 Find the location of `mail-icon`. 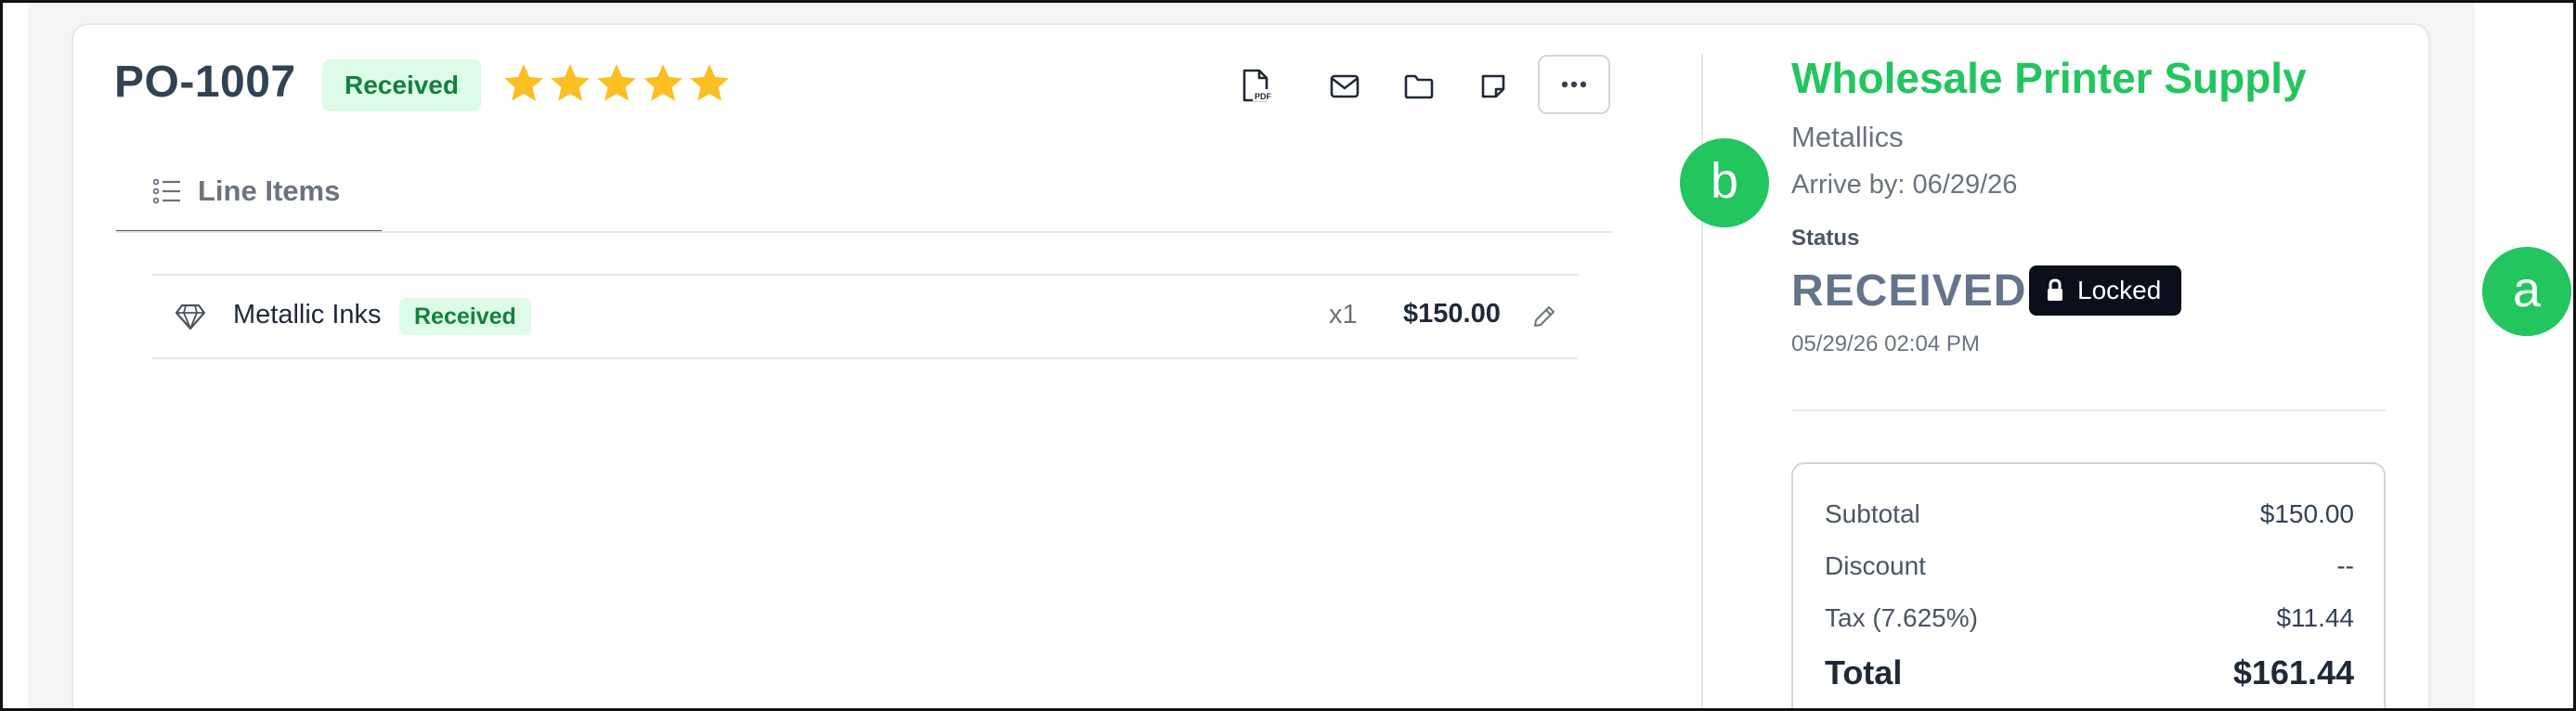

mail-icon is located at coordinates (1344, 86).